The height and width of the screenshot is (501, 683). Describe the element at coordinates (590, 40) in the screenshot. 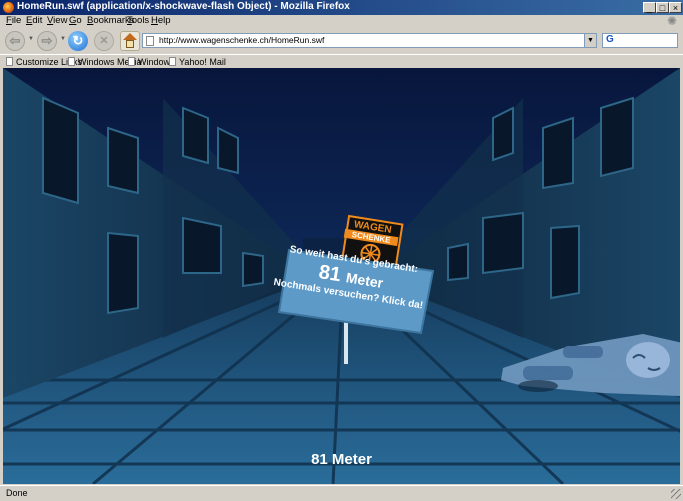

I see `url-dropdown-icon: ▼` at that location.